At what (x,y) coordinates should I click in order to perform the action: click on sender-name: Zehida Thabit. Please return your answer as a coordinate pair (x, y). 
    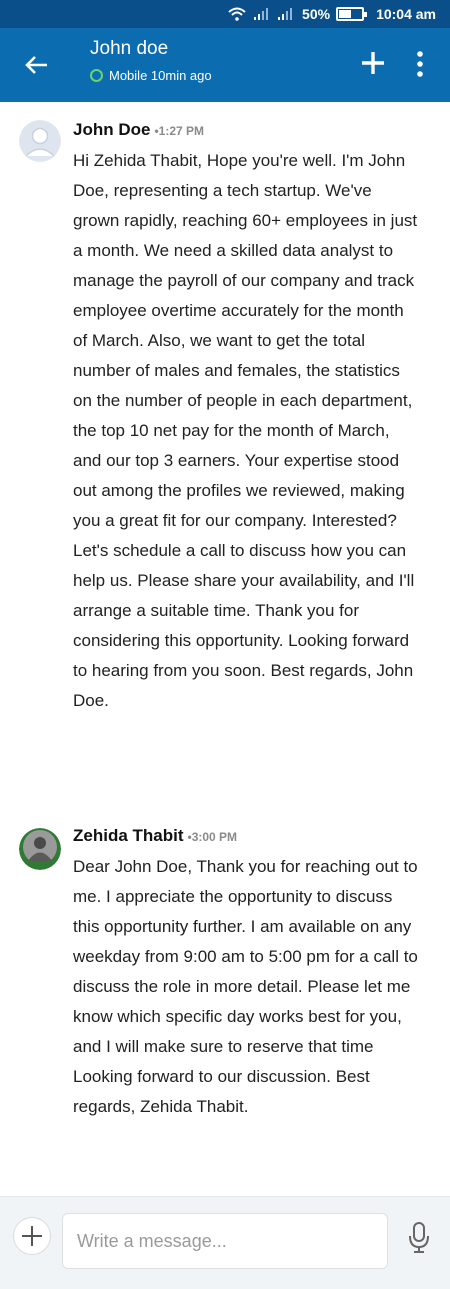
    Looking at the image, I should click on (128, 836).